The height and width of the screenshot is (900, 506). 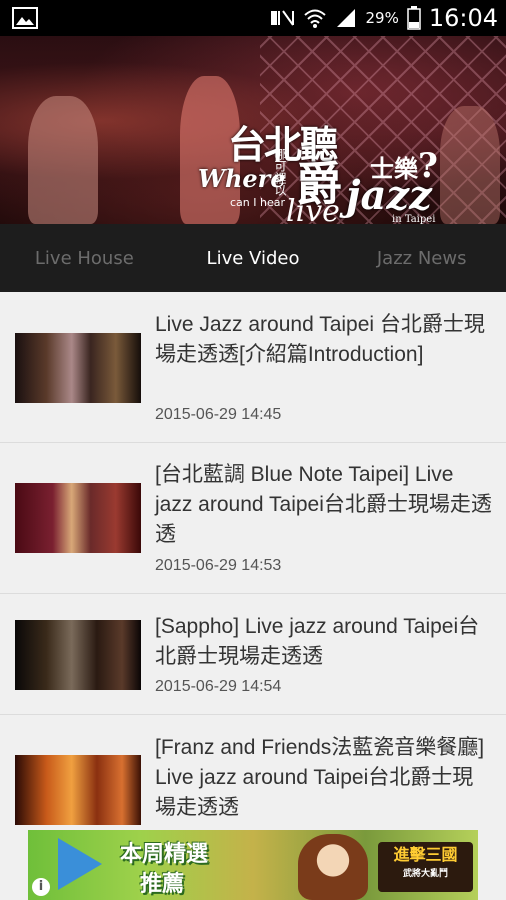 I want to click on battery-icon, so click(x=414, y=18).